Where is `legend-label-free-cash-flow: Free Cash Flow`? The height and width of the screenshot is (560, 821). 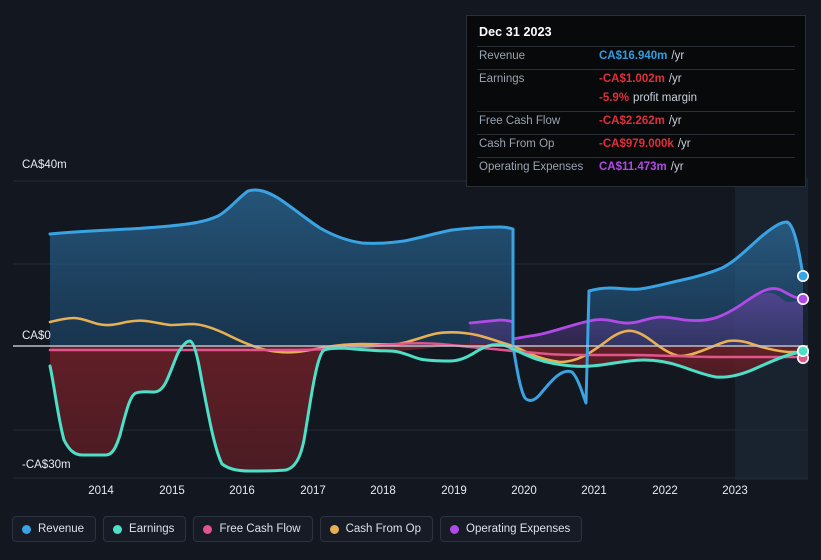 legend-label-free-cash-flow: Free Cash Flow is located at coordinates (260, 529).